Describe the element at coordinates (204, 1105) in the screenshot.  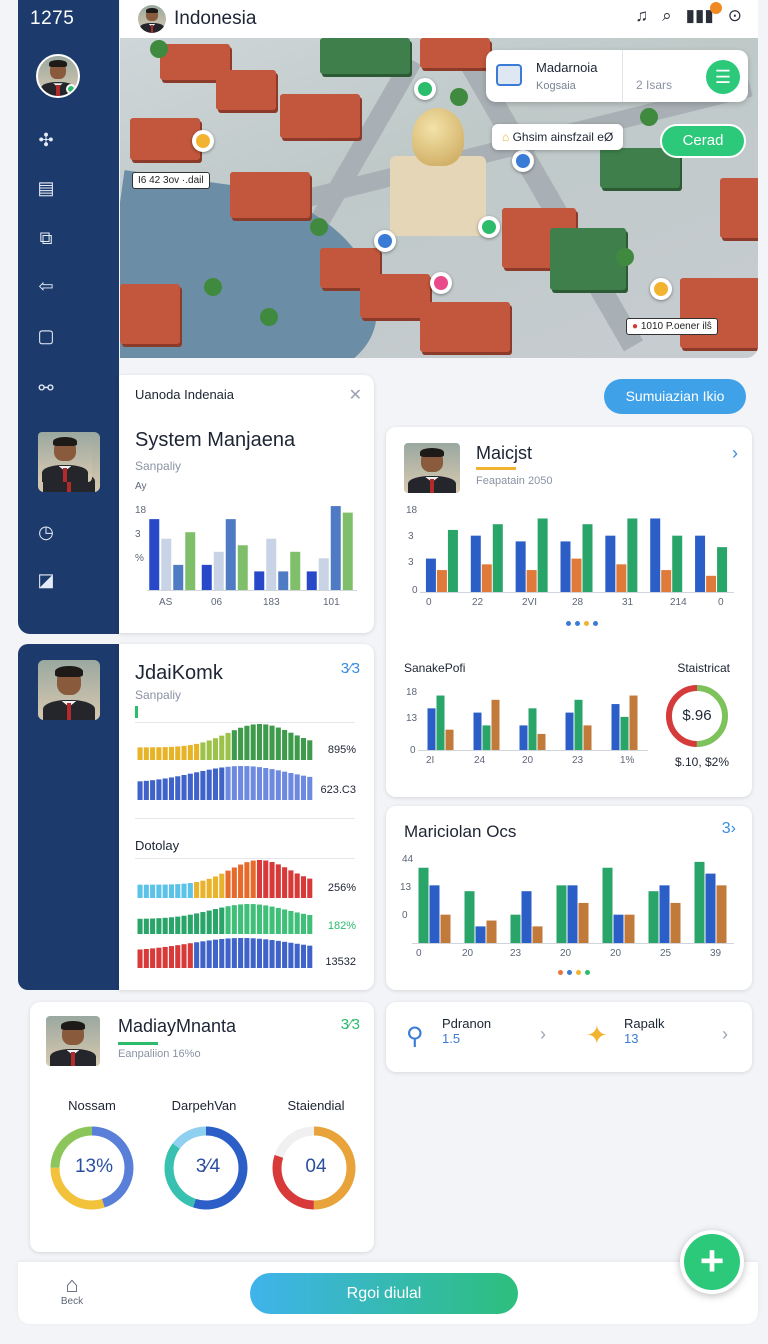
I see `donut-label: DarpehVan` at that location.